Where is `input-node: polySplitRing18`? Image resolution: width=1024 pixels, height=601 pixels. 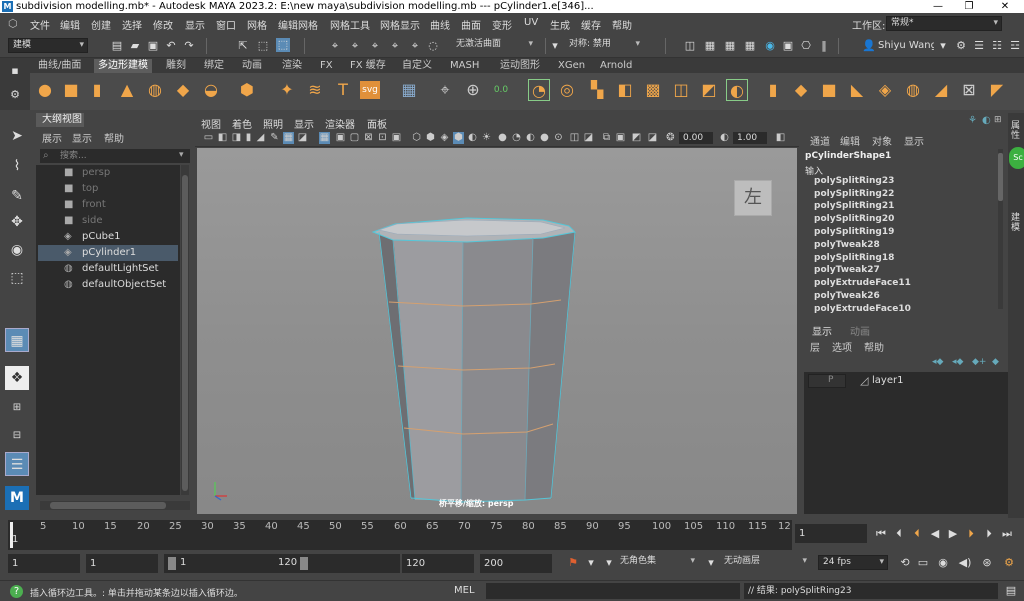 input-node: polySplitRing18 is located at coordinates (854, 258).